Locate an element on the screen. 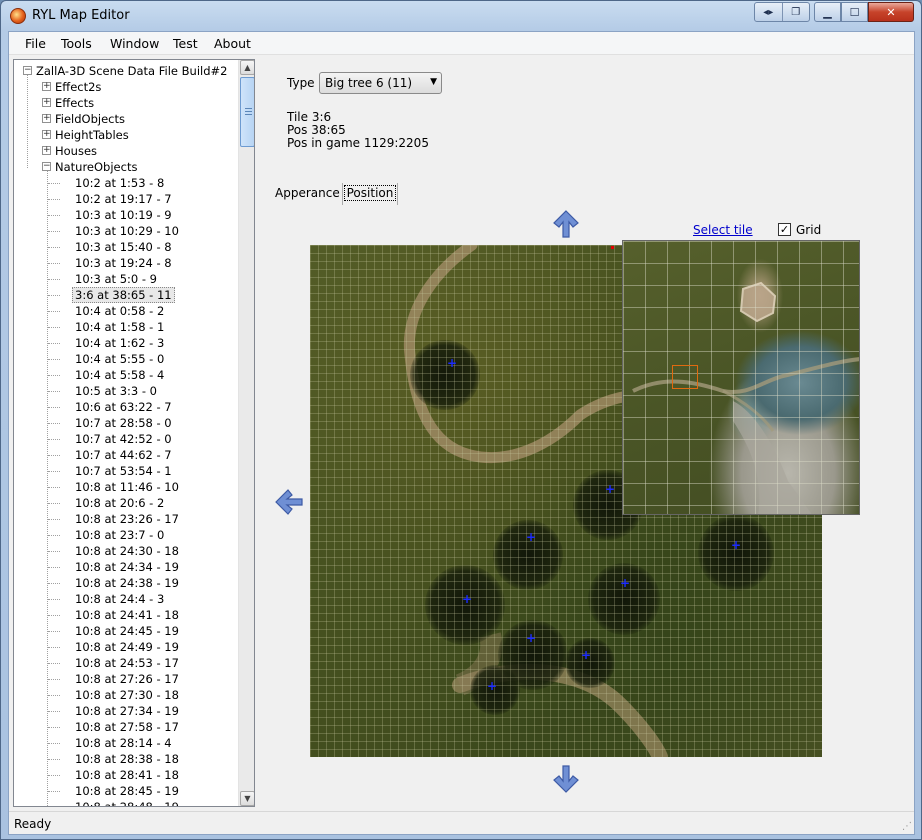  tree-item-node: 10:2 at 1:53 - 8 is located at coordinates (119, 183).